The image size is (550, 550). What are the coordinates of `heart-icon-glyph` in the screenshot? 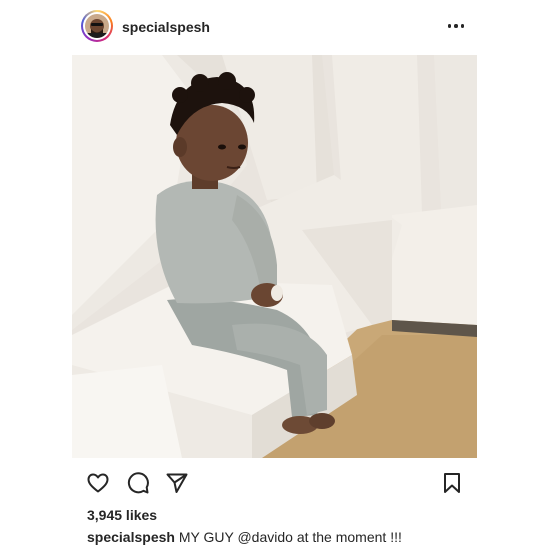 It's located at (98, 483).